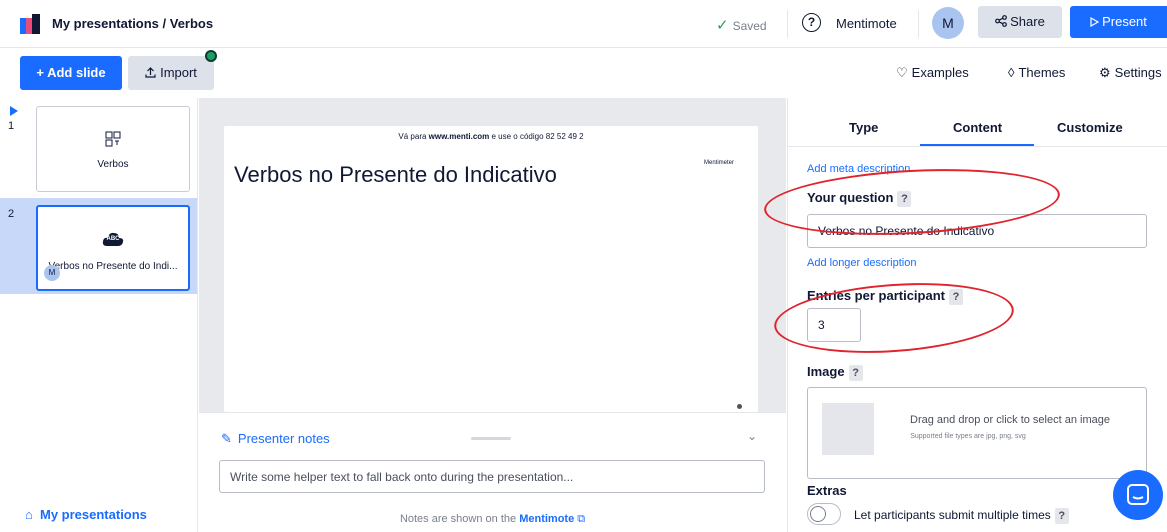 Image resolution: width=1167 pixels, height=532 pixels. What do you see at coordinates (132, 23) in the screenshot?
I see `breadcrumb: My presentations / Verbos` at bounding box center [132, 23].